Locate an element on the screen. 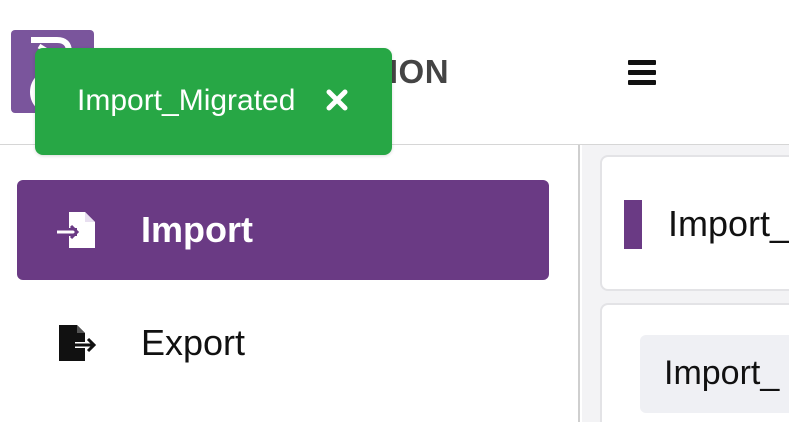  file-import-icon is located at coordinates (77, 230).